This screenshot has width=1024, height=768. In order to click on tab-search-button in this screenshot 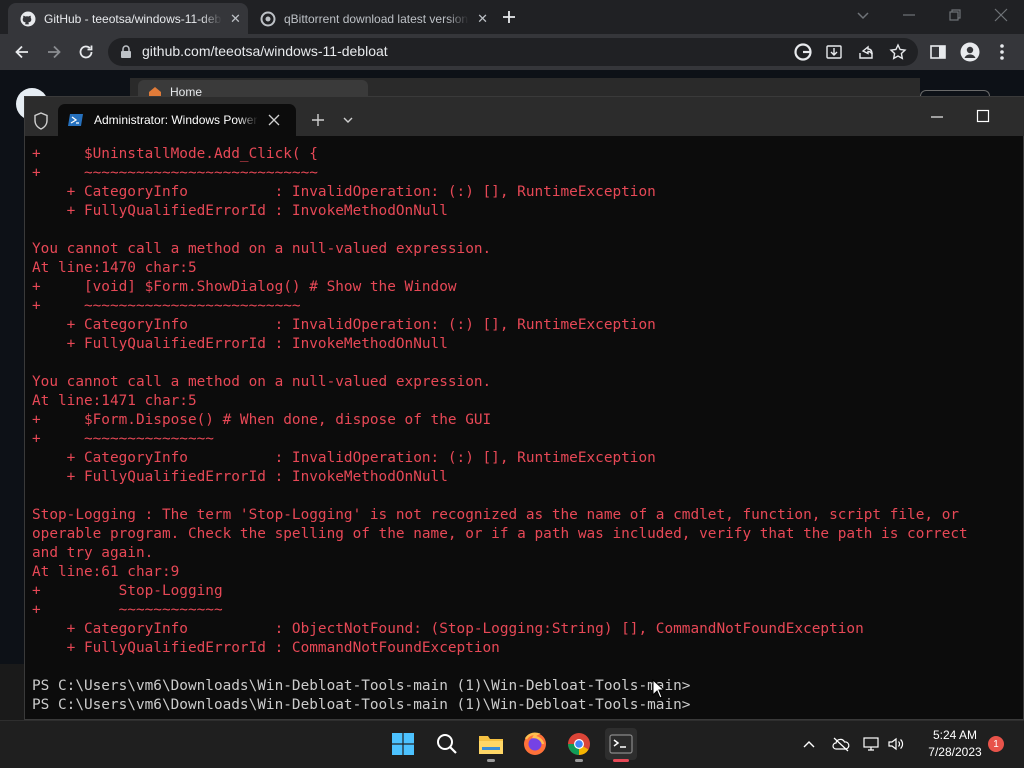, I will do `click(863, 15)`.